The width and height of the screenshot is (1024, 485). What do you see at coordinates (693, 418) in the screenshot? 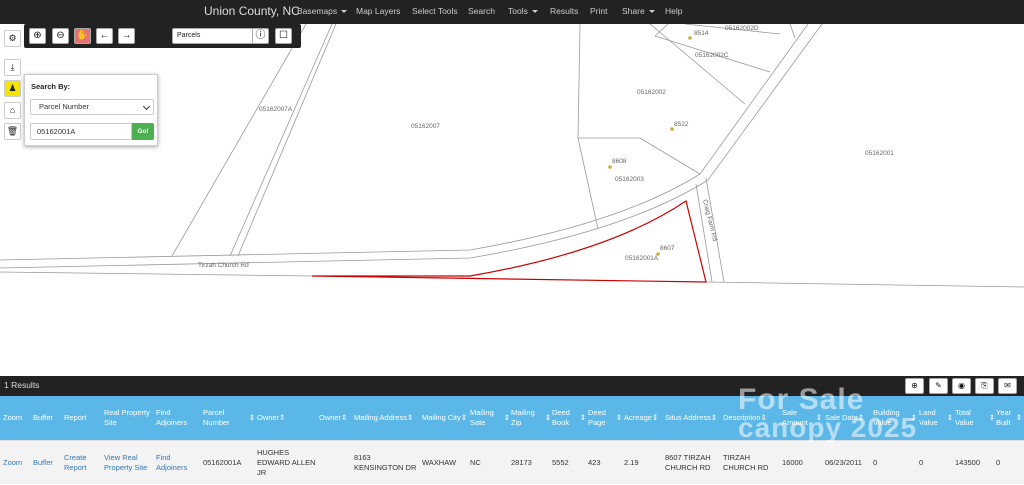
I see `column-header: Situs Address ⇕` at bounding box center [693, 418].